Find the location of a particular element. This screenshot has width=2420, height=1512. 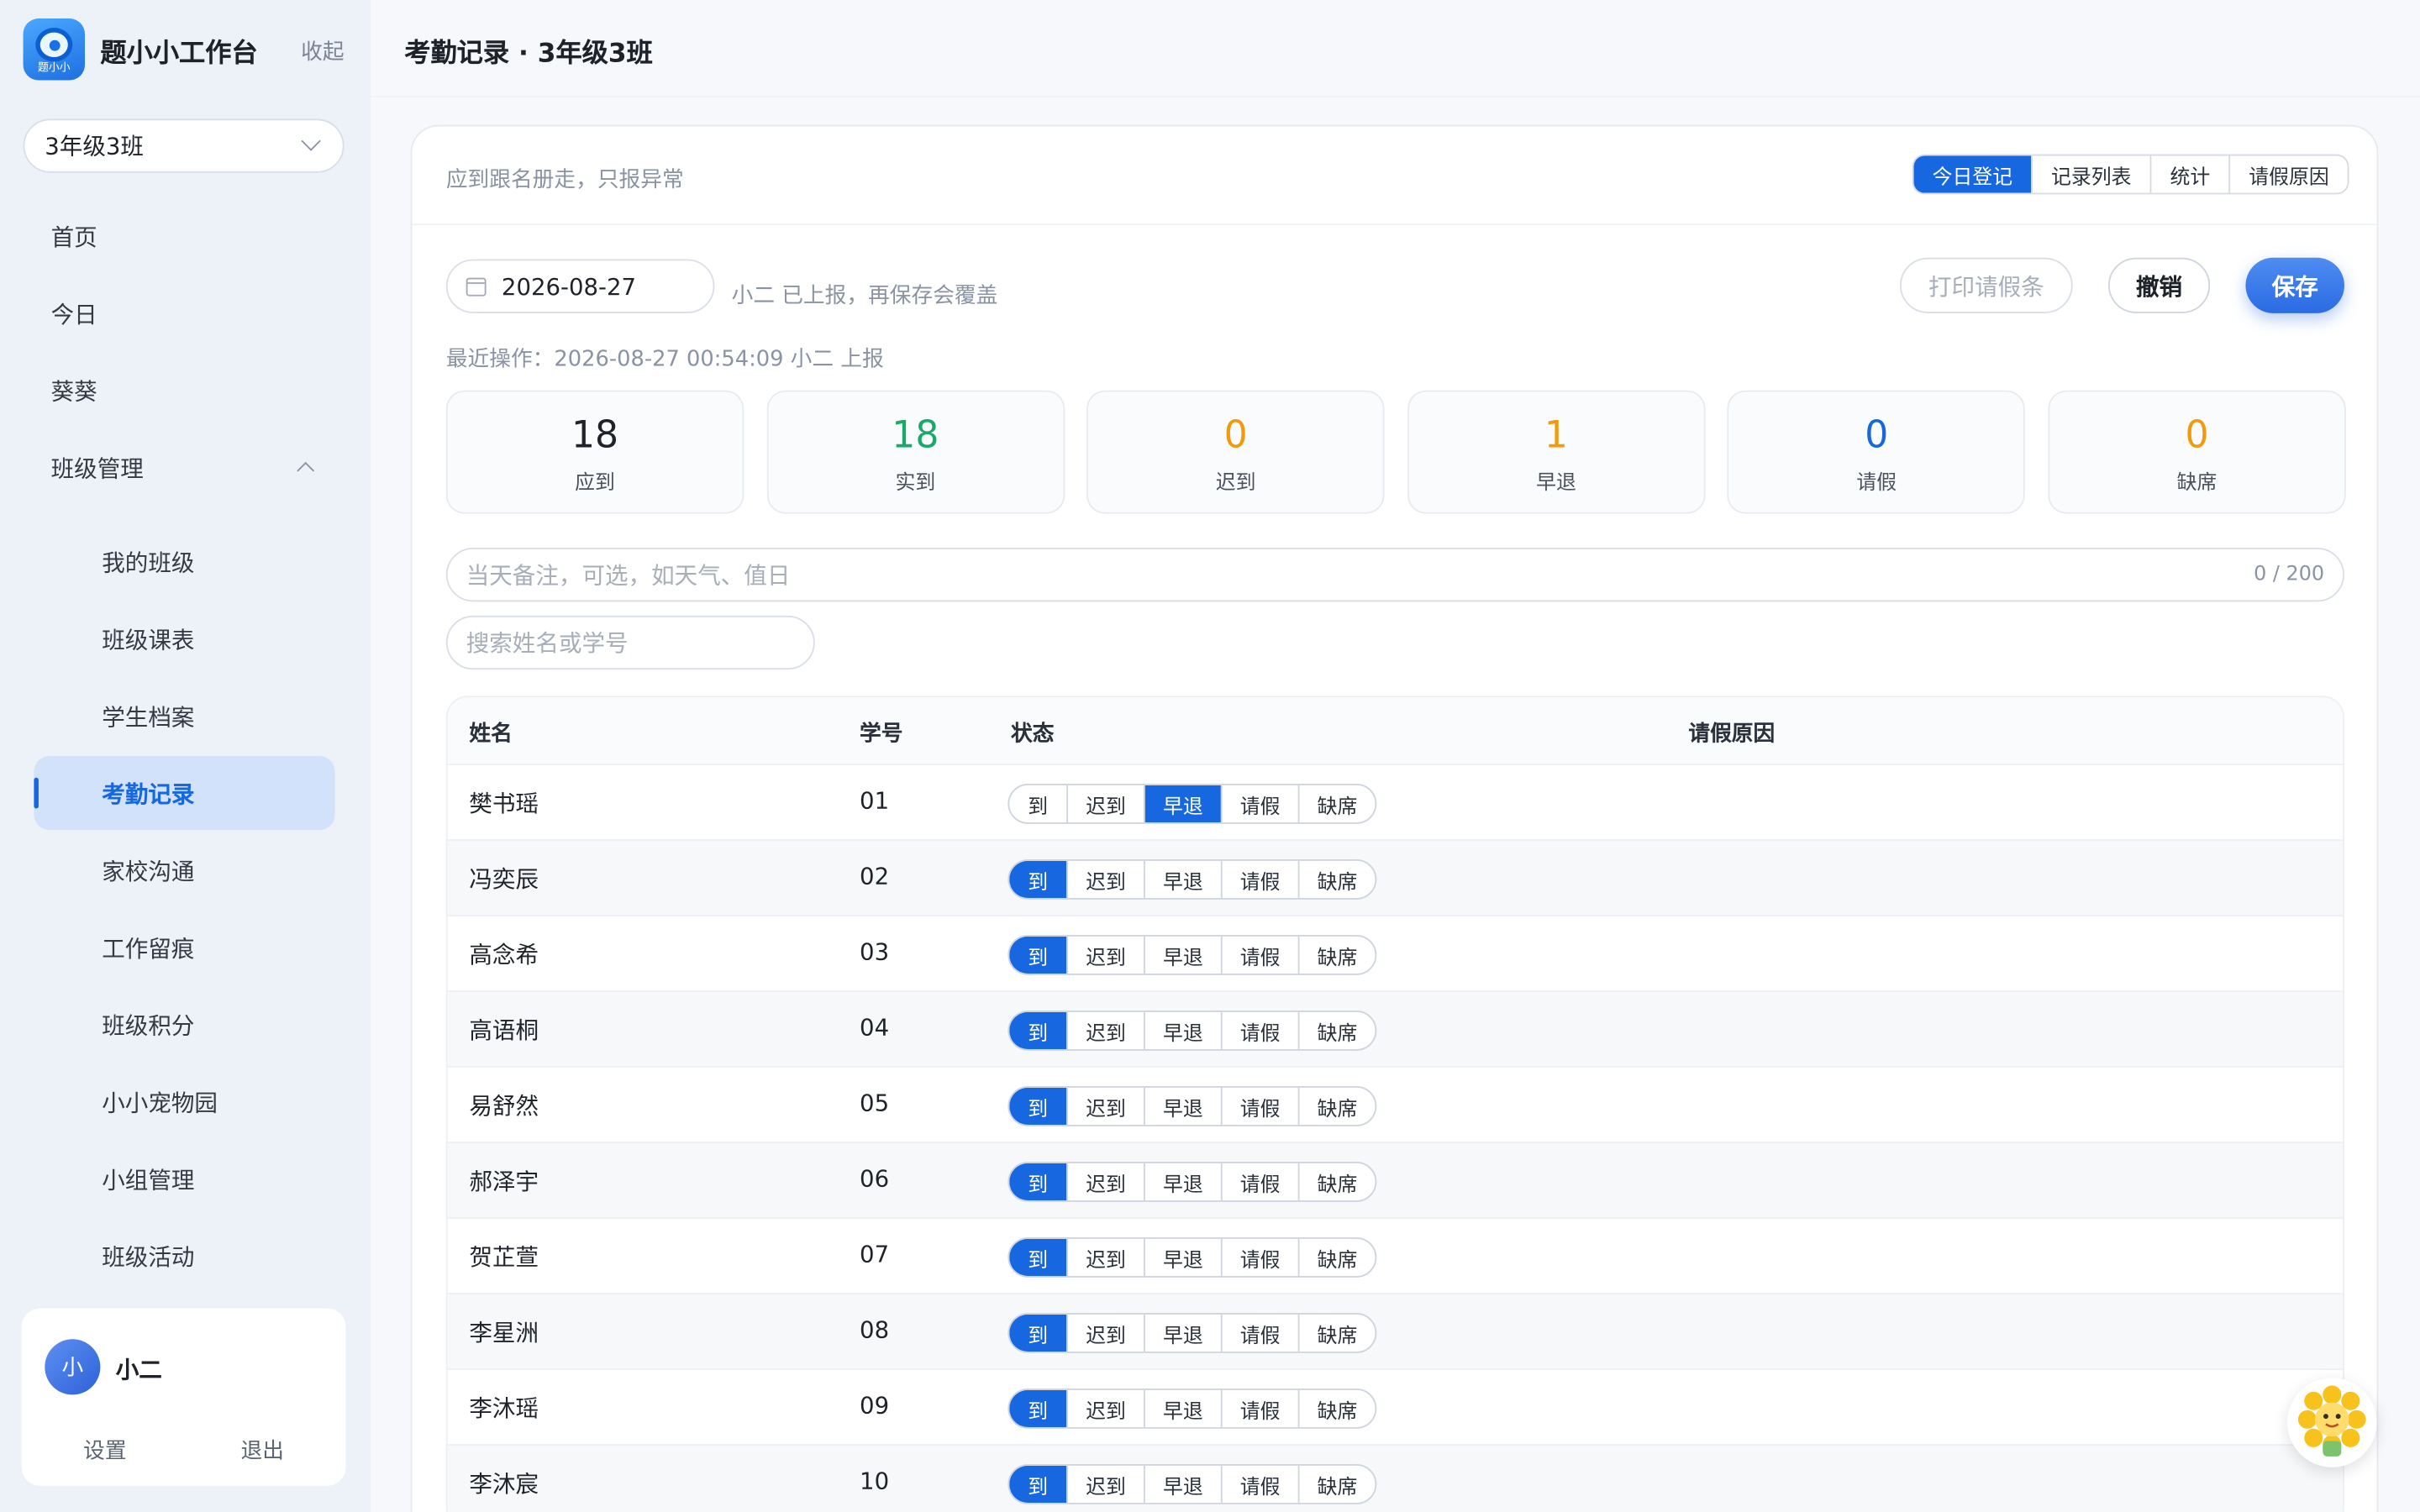

subnav-item-home-school: 家校沟通 is located at coordinates (184, 870).